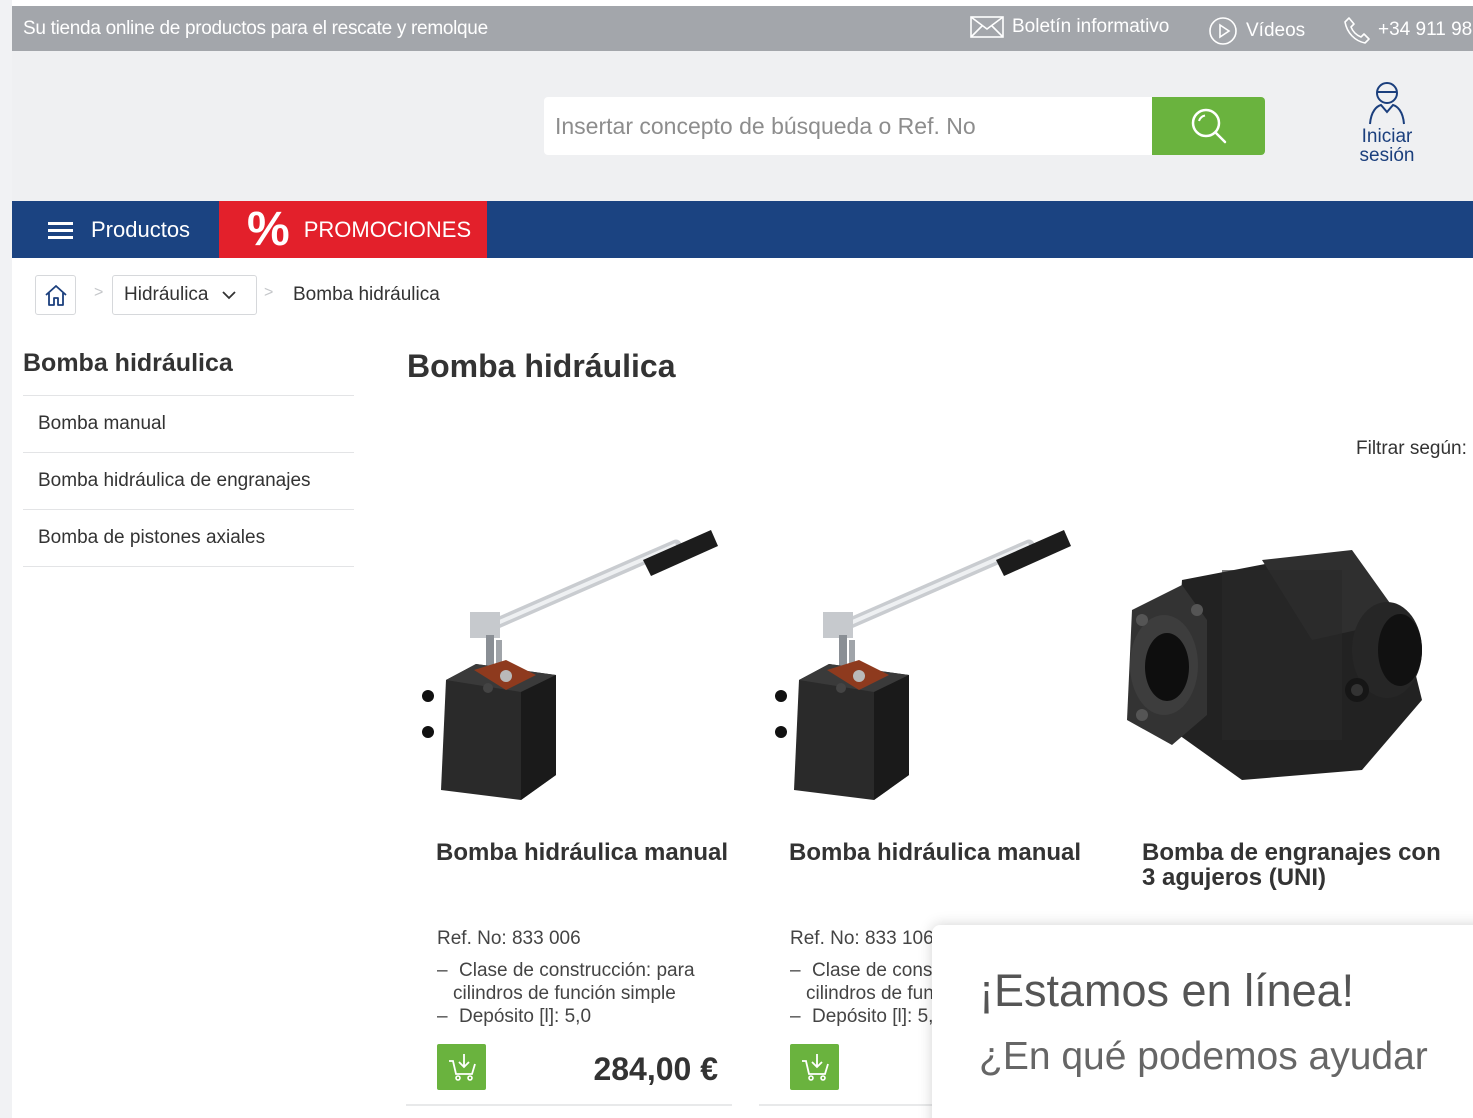  What do you see at coordinates (862, 938) in the screenshot?
I see `product-ref: Ref. No: 833 106` at bounding box center [862, 938].